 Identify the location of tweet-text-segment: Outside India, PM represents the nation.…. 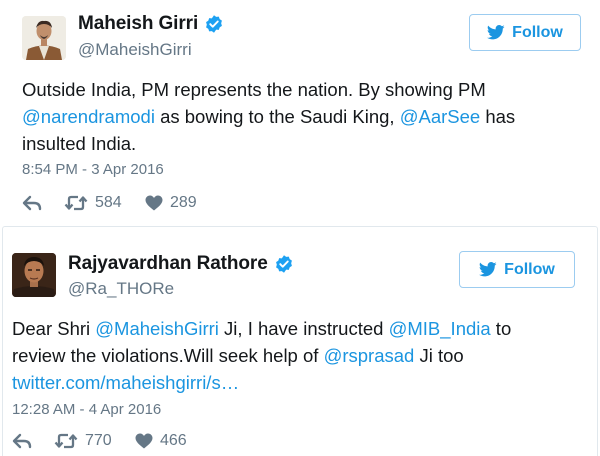
(254, 89).